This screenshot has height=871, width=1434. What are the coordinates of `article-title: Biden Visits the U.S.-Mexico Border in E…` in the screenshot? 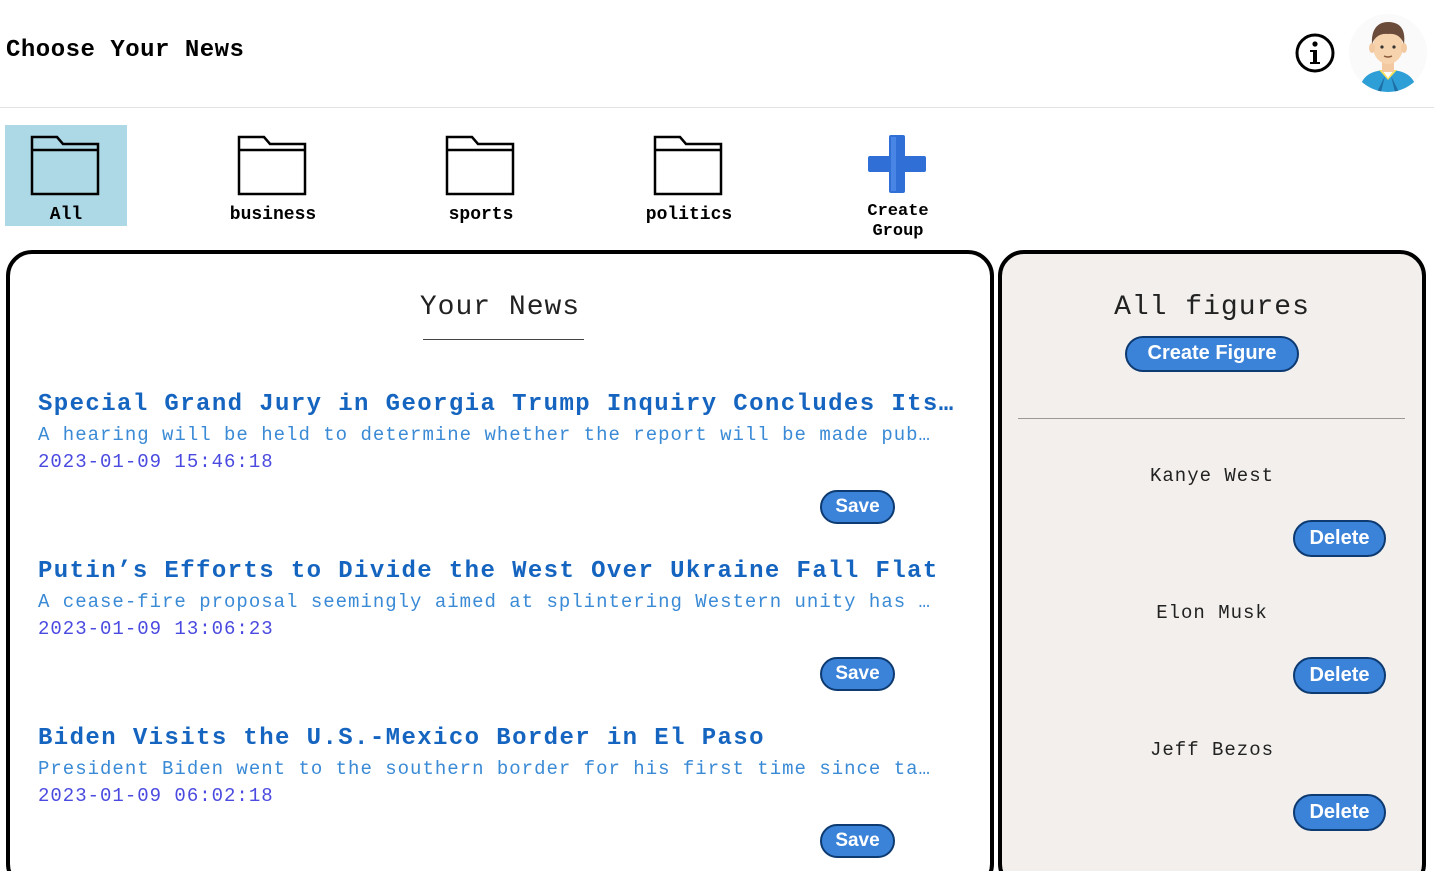 It's located at (503, 738).